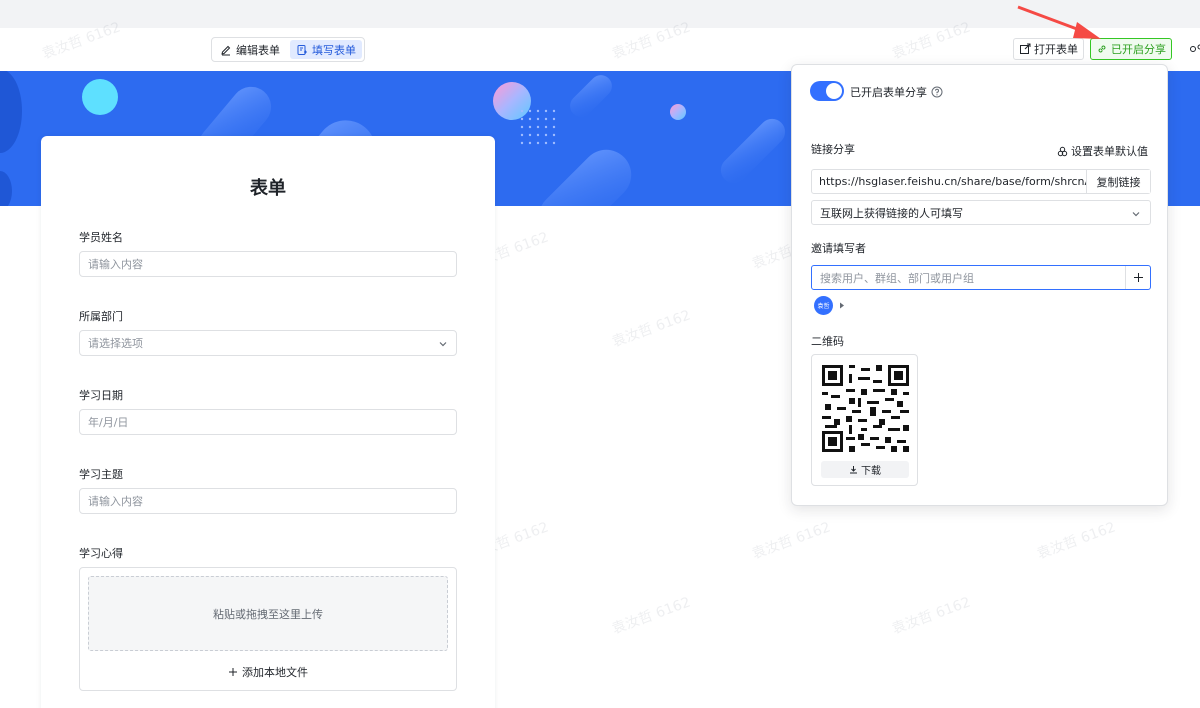 The height and width of the screenshot is (708, 1200). What do you see at coordinates (101, 316) in the screenshot?
I see `field-label-department: 所属部门` at bounding box center [101, 316].